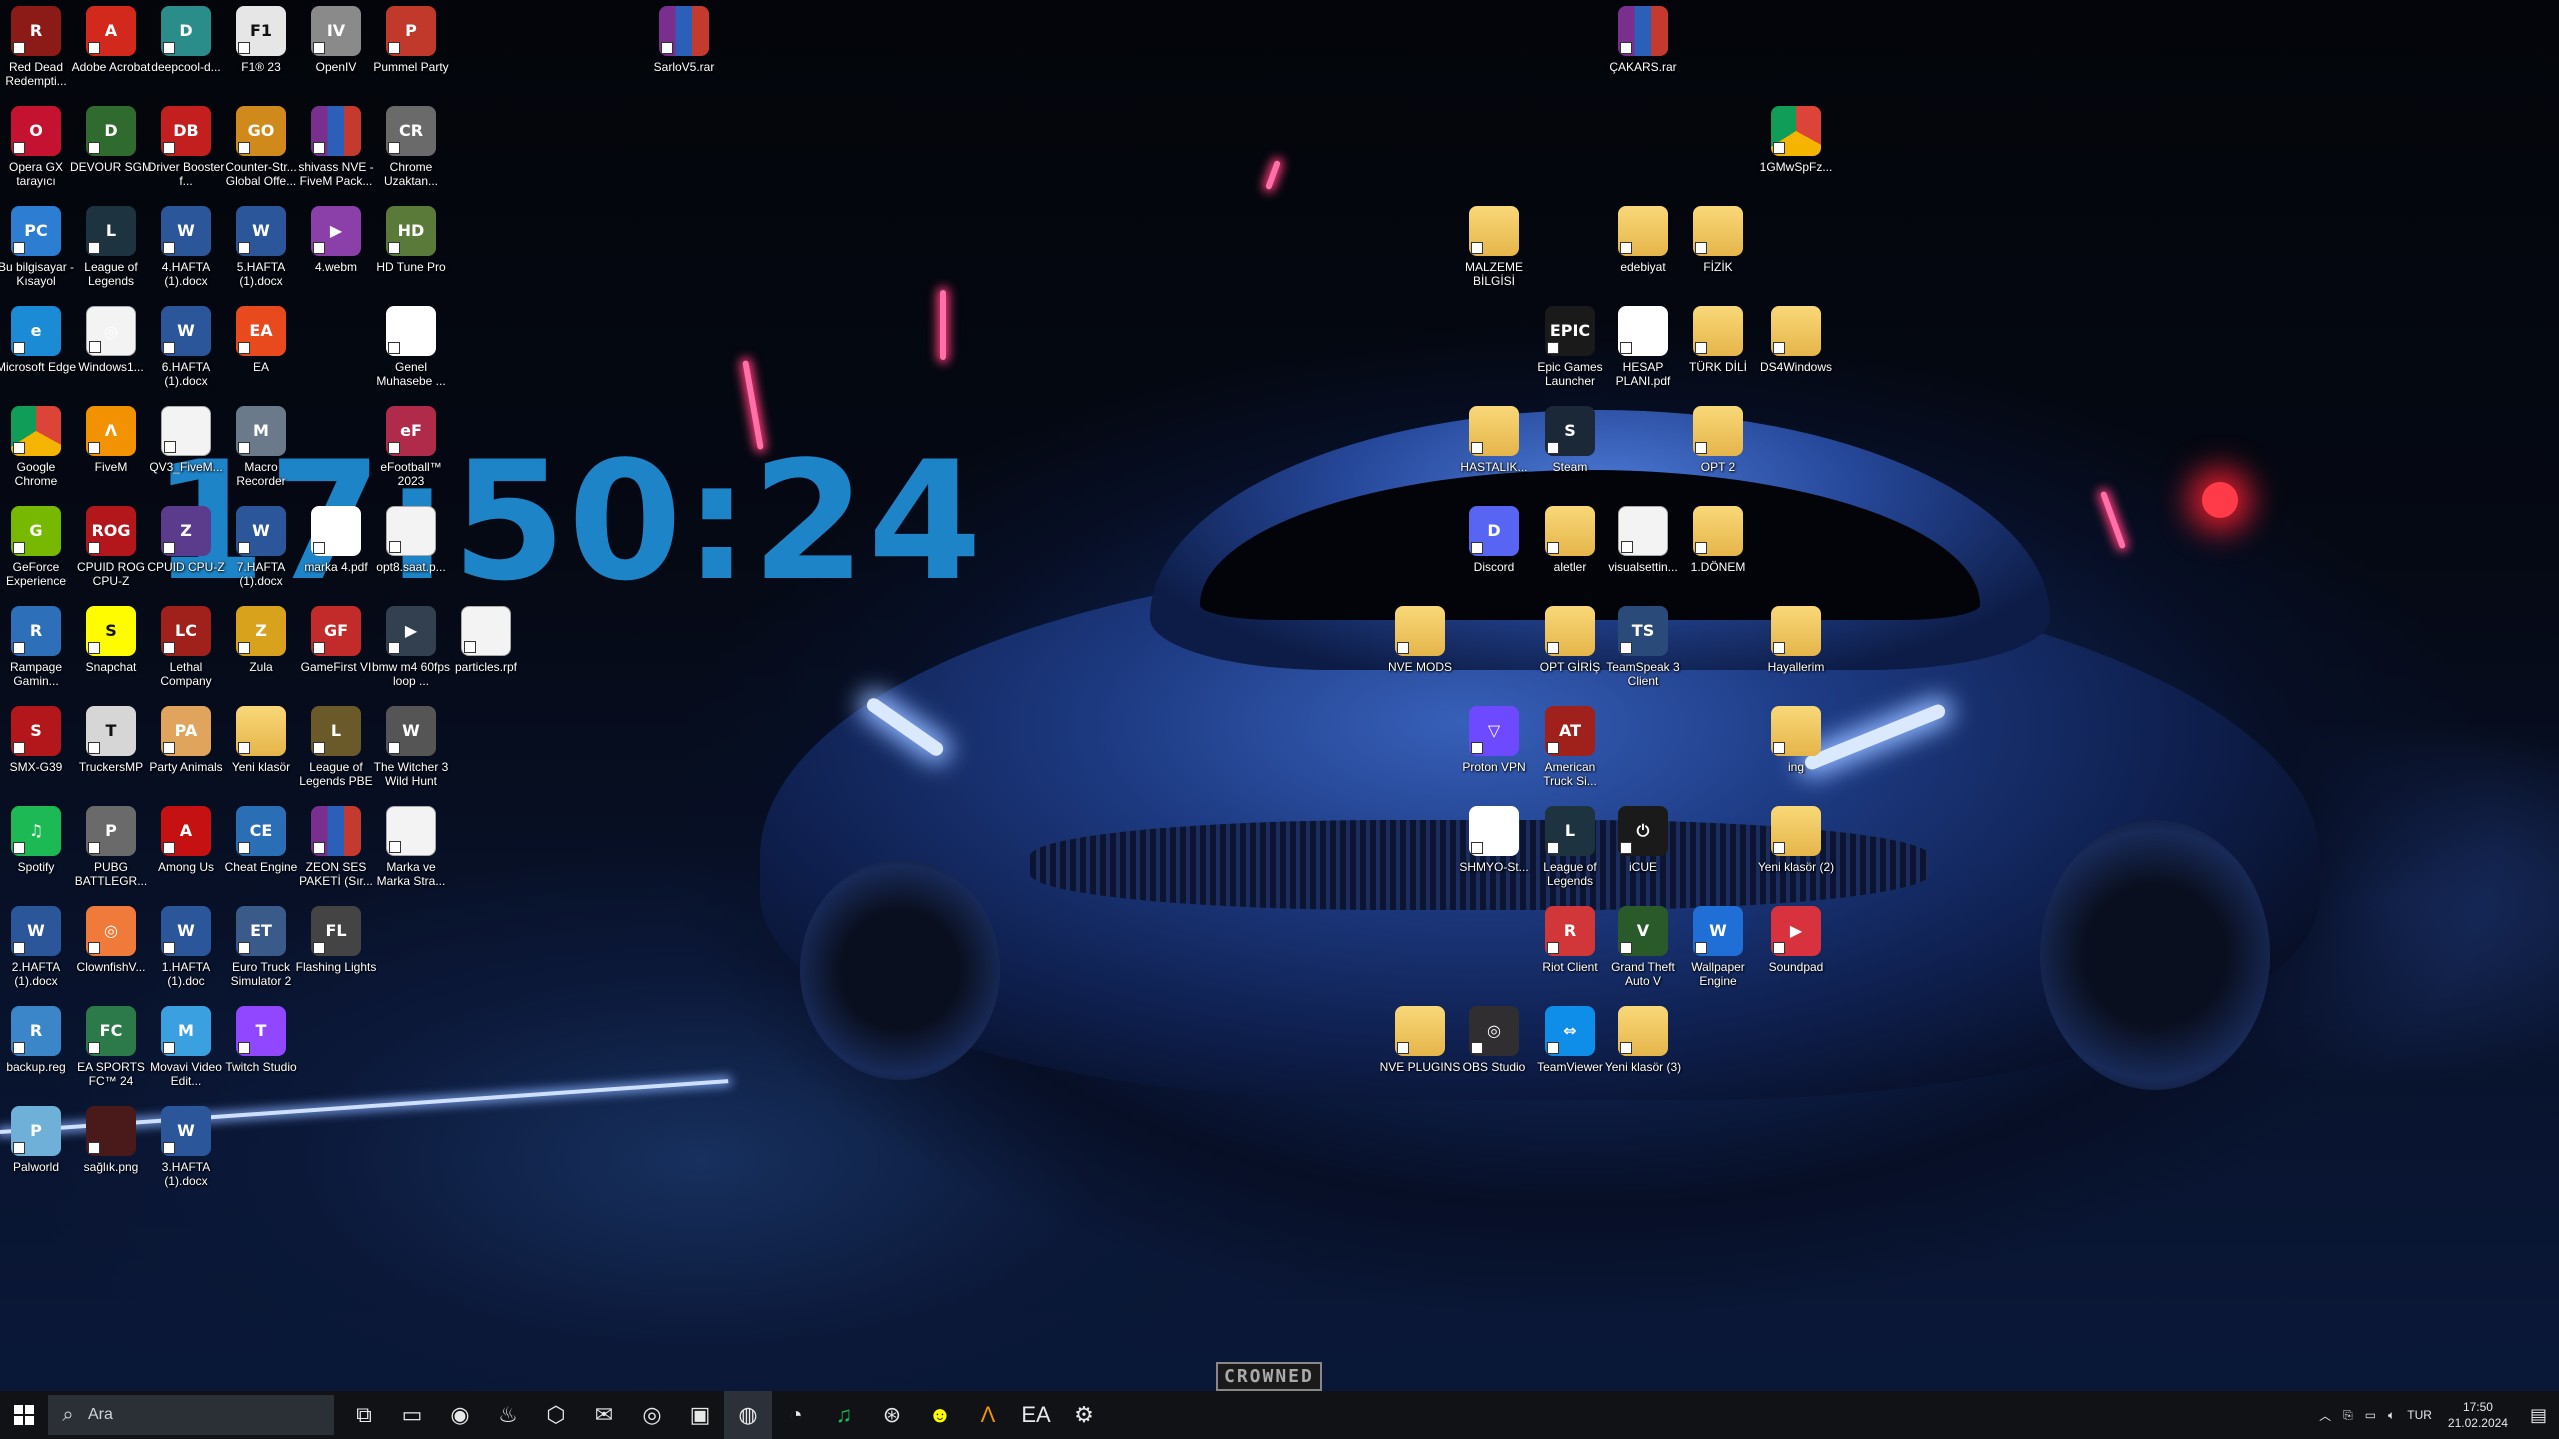  I want to click on desktop-icon: Yeni klasör (3), so click(1643, 1056).